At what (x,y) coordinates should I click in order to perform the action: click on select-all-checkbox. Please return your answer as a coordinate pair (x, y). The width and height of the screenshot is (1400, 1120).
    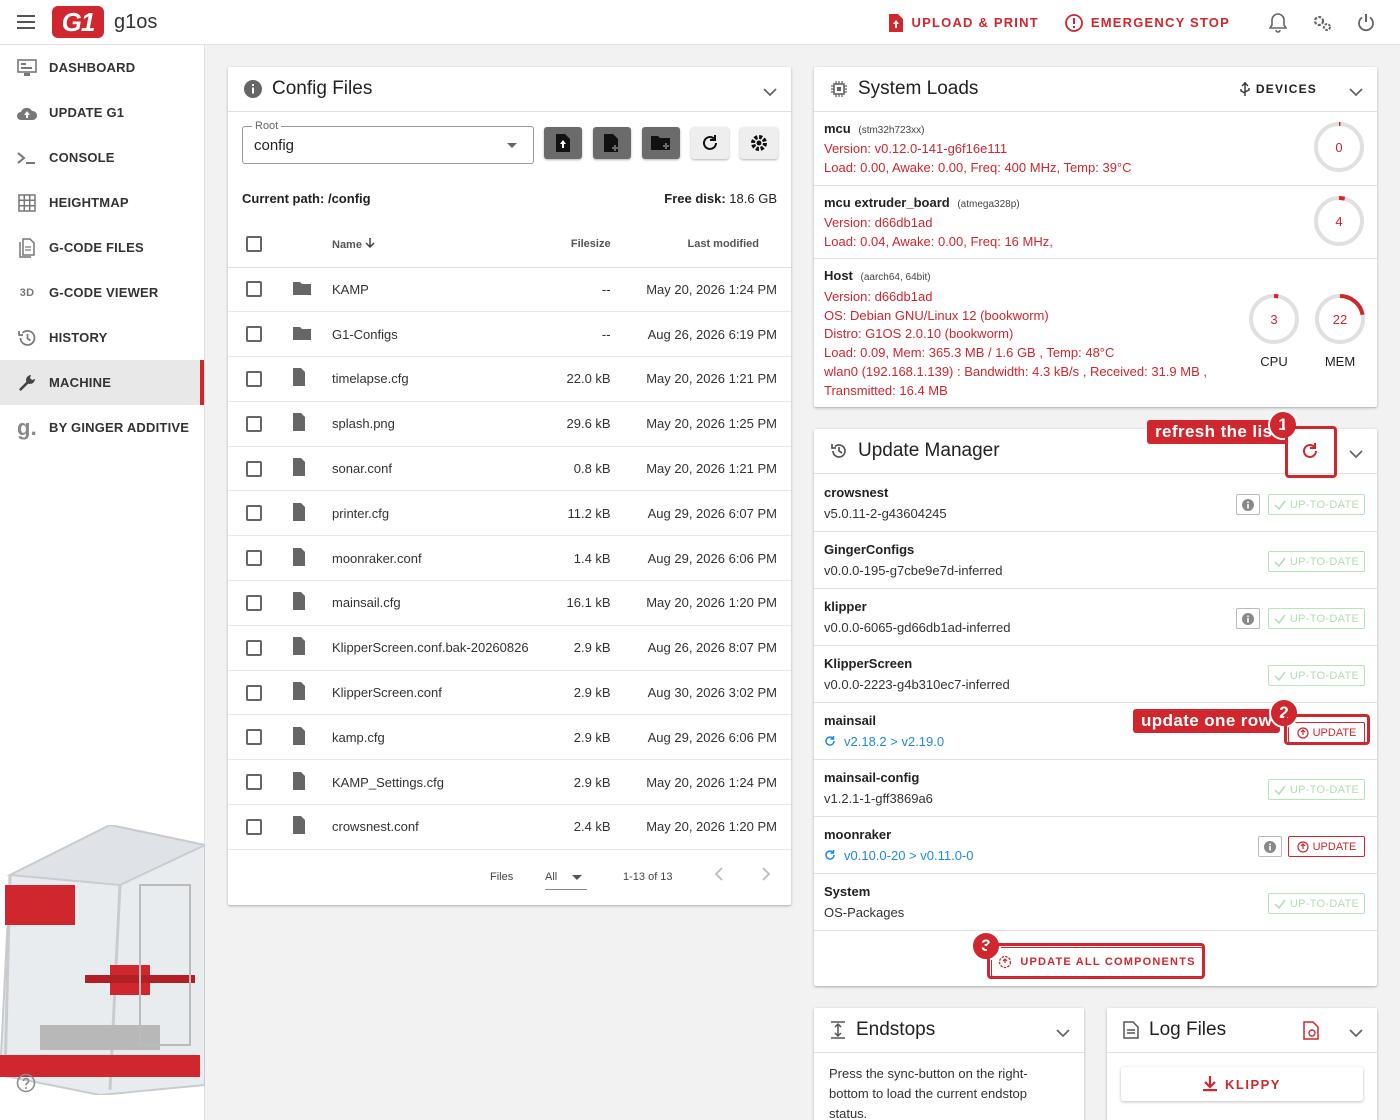
    Looking at the image, I should click on (254, 244).